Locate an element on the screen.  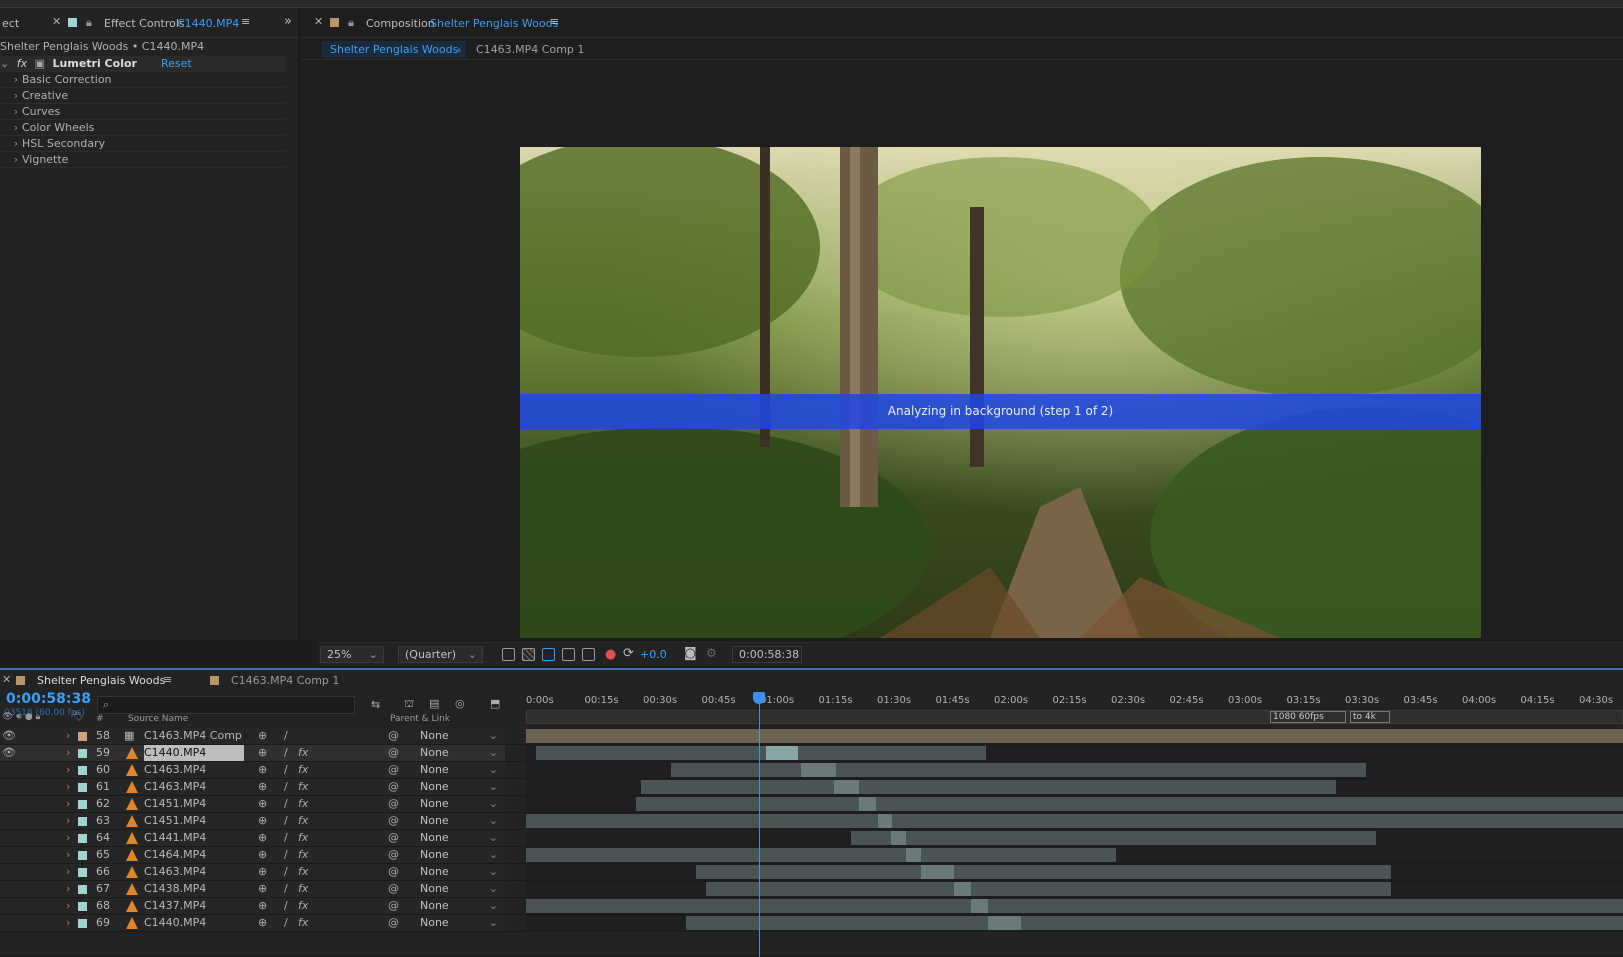
layer-row: › 61 C1463.MP4 ⊕ / fx @ None ⌄ is located at coordinates (811, 787).